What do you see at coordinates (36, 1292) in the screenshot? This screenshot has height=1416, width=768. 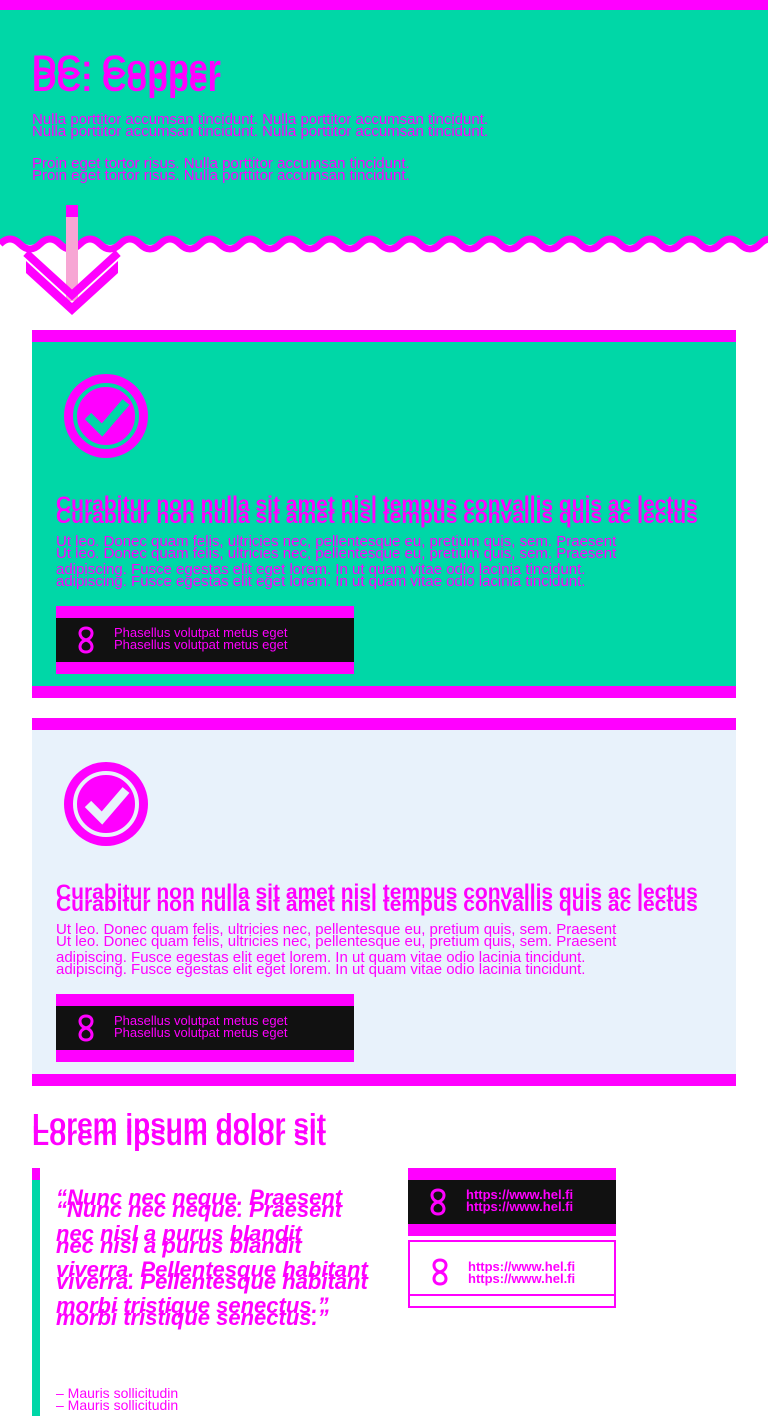 I see `quote-accent-bar` at bounding box center [36, 1292].